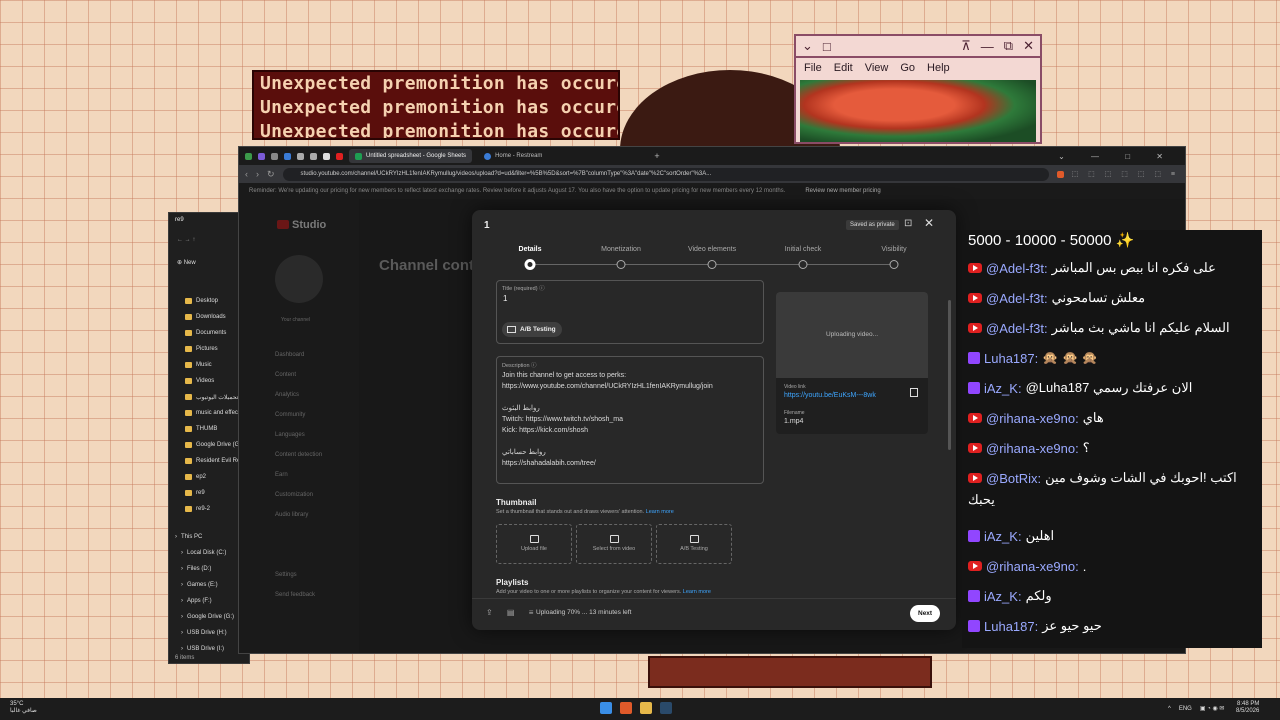  I want to click on video-link: https://youtu.be/EuKsM---8wk, so click(830, 395).